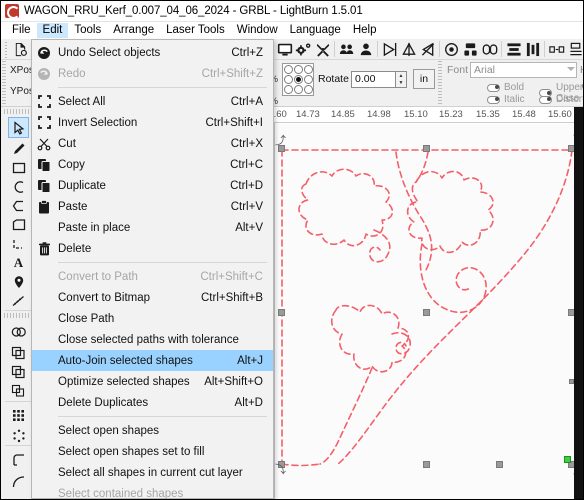  I want to click on draw-ellipse-icon, so click(18, 186).